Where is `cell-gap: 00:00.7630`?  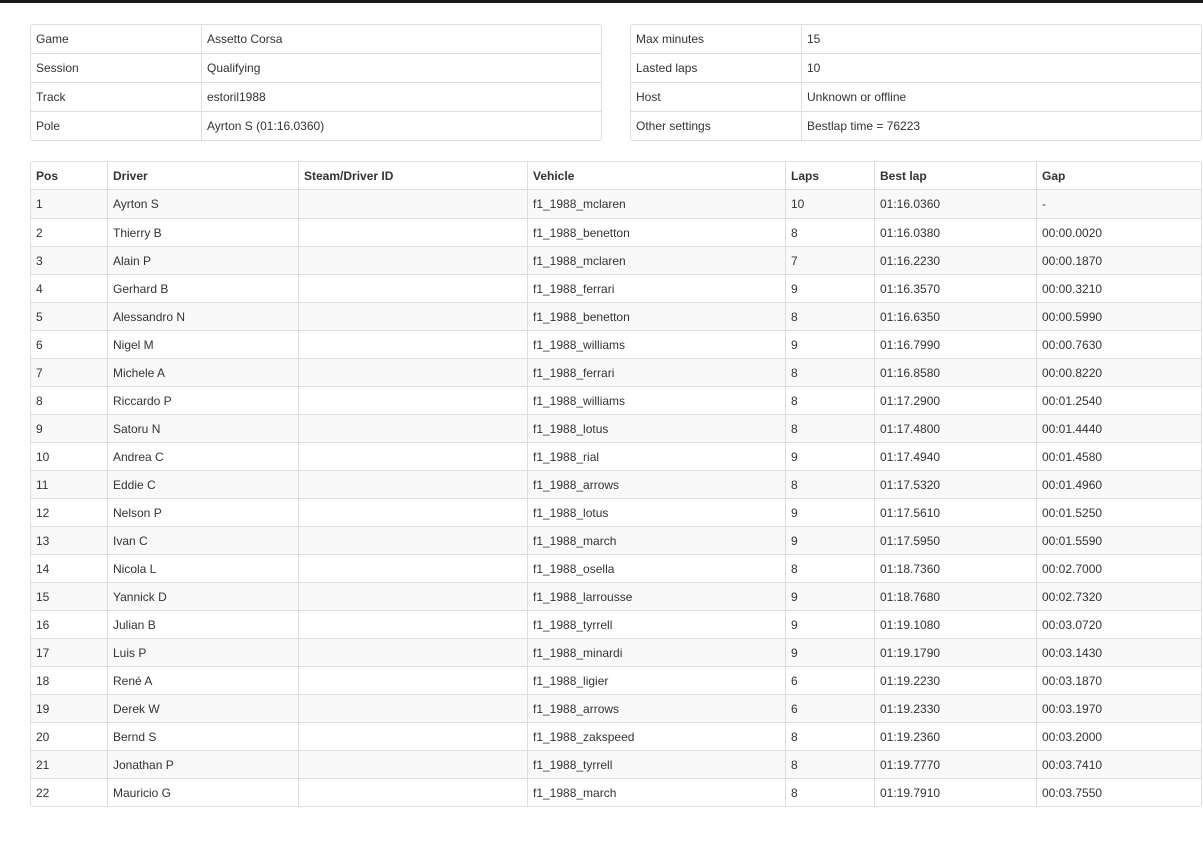
cell-gap: 00:00.7630 is located at coordinates (1118, 344).